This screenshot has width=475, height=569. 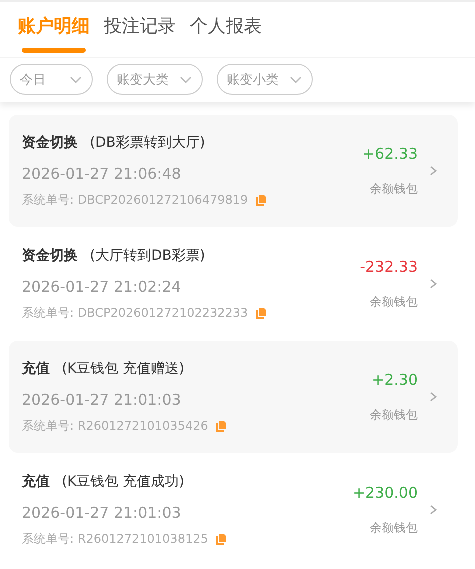 I want to click on record-title: 资金切换 (大厅转到DB彩票), so click(x=114, y=256).